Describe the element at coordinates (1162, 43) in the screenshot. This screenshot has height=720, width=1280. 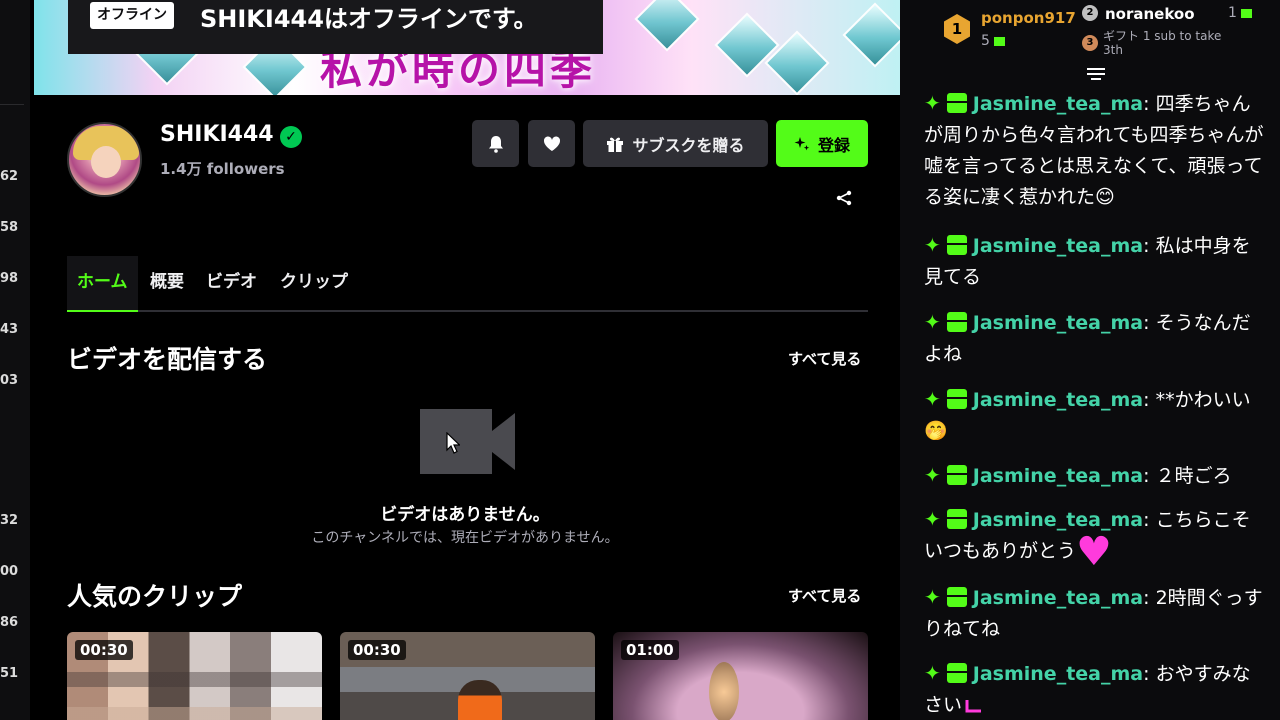
I see `leaderboard-third-text: ギフト 1 sub to take 3th` at that location.